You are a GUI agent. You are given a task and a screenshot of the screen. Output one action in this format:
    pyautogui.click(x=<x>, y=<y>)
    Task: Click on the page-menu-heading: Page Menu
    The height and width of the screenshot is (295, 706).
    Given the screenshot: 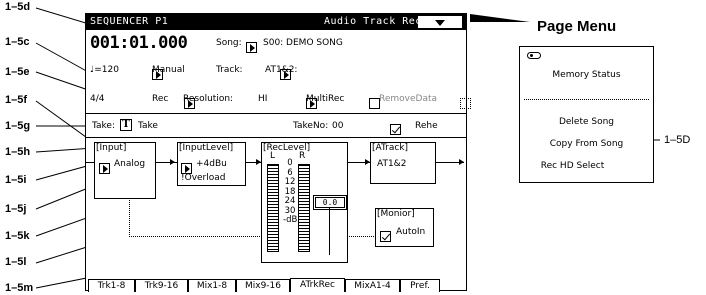 What is the action you would take?
    pyautogui.click(x=577, y=26)
    